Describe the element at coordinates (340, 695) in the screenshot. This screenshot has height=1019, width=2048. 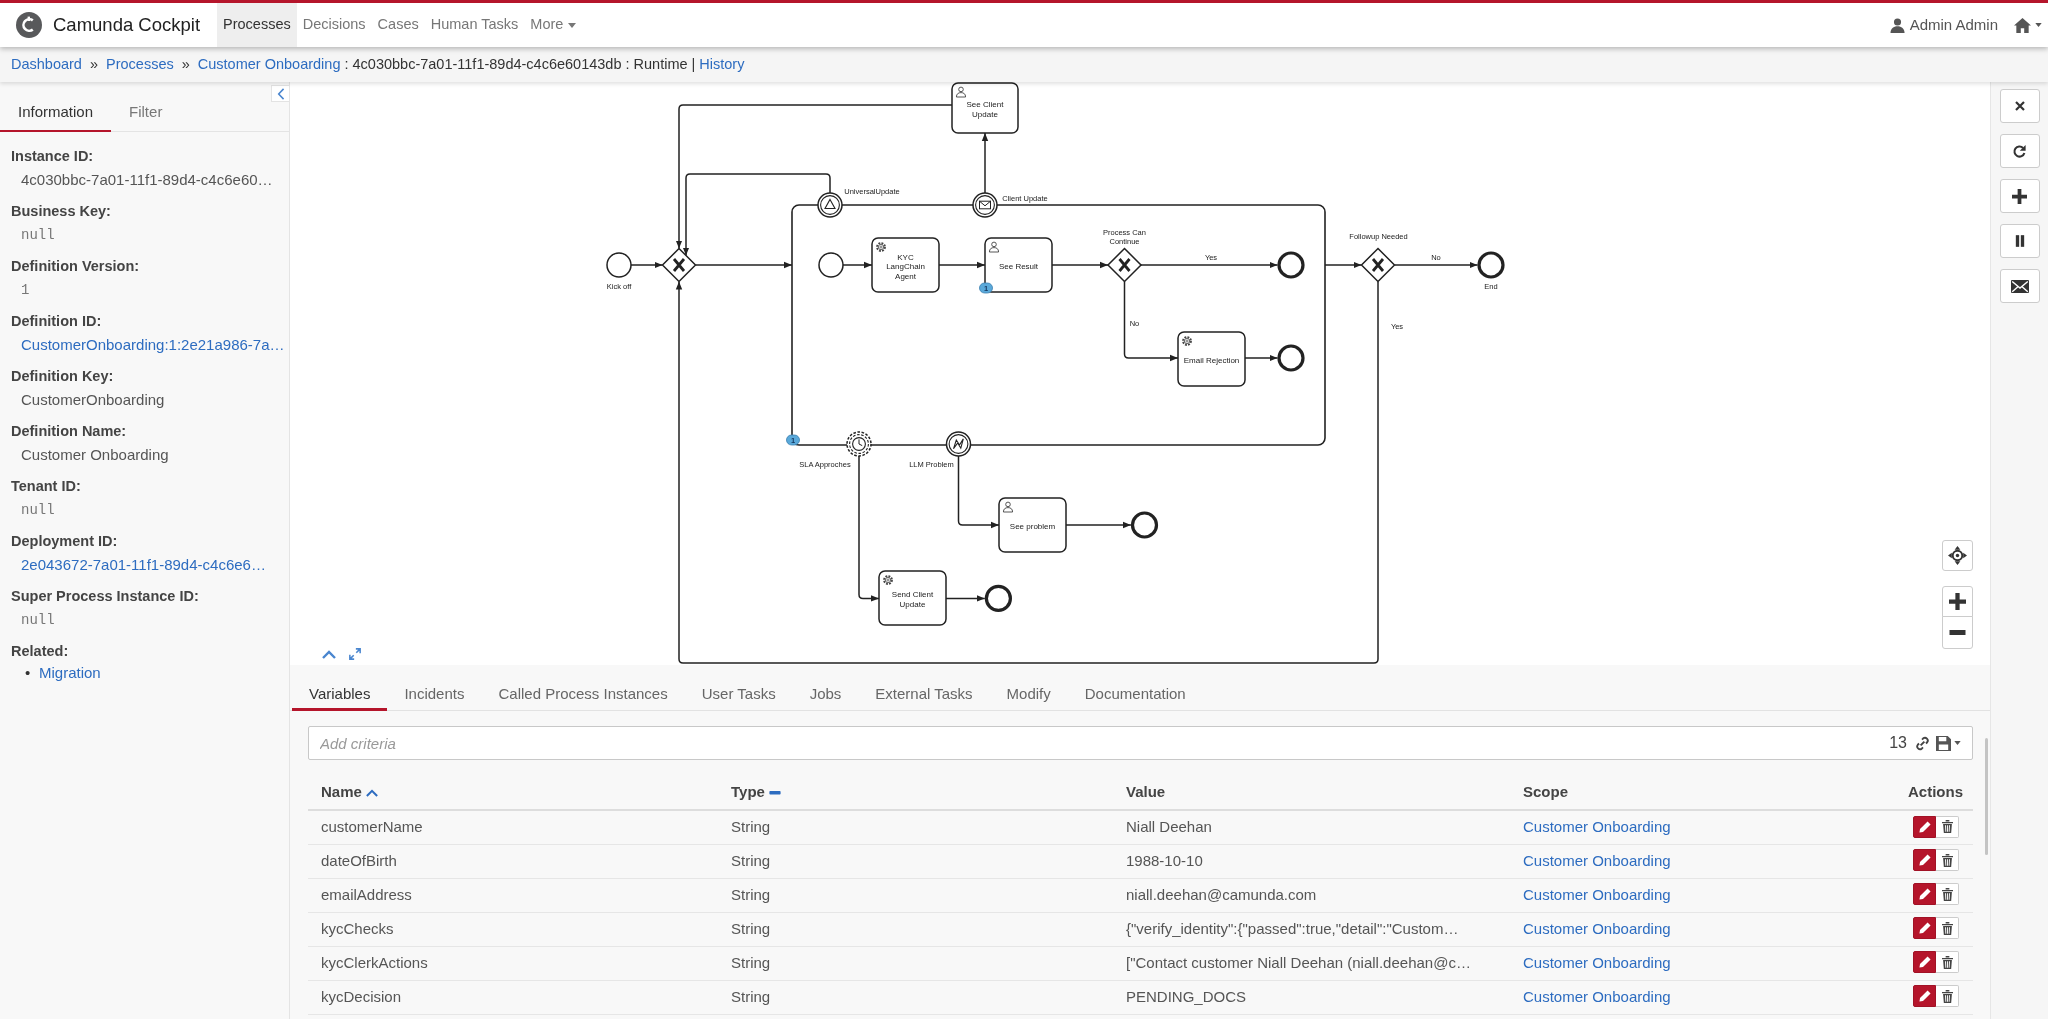
I see `tab: Variables` at that location.